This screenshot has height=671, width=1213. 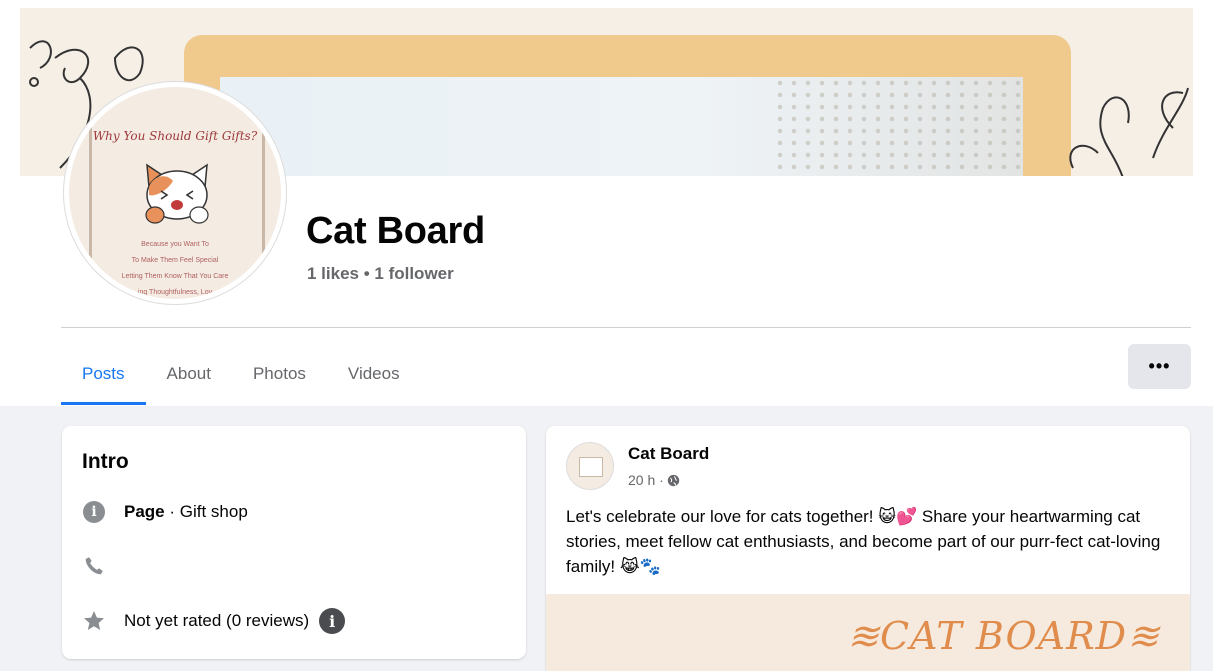 I want to click on cover-image, so click(x=621, y=126).